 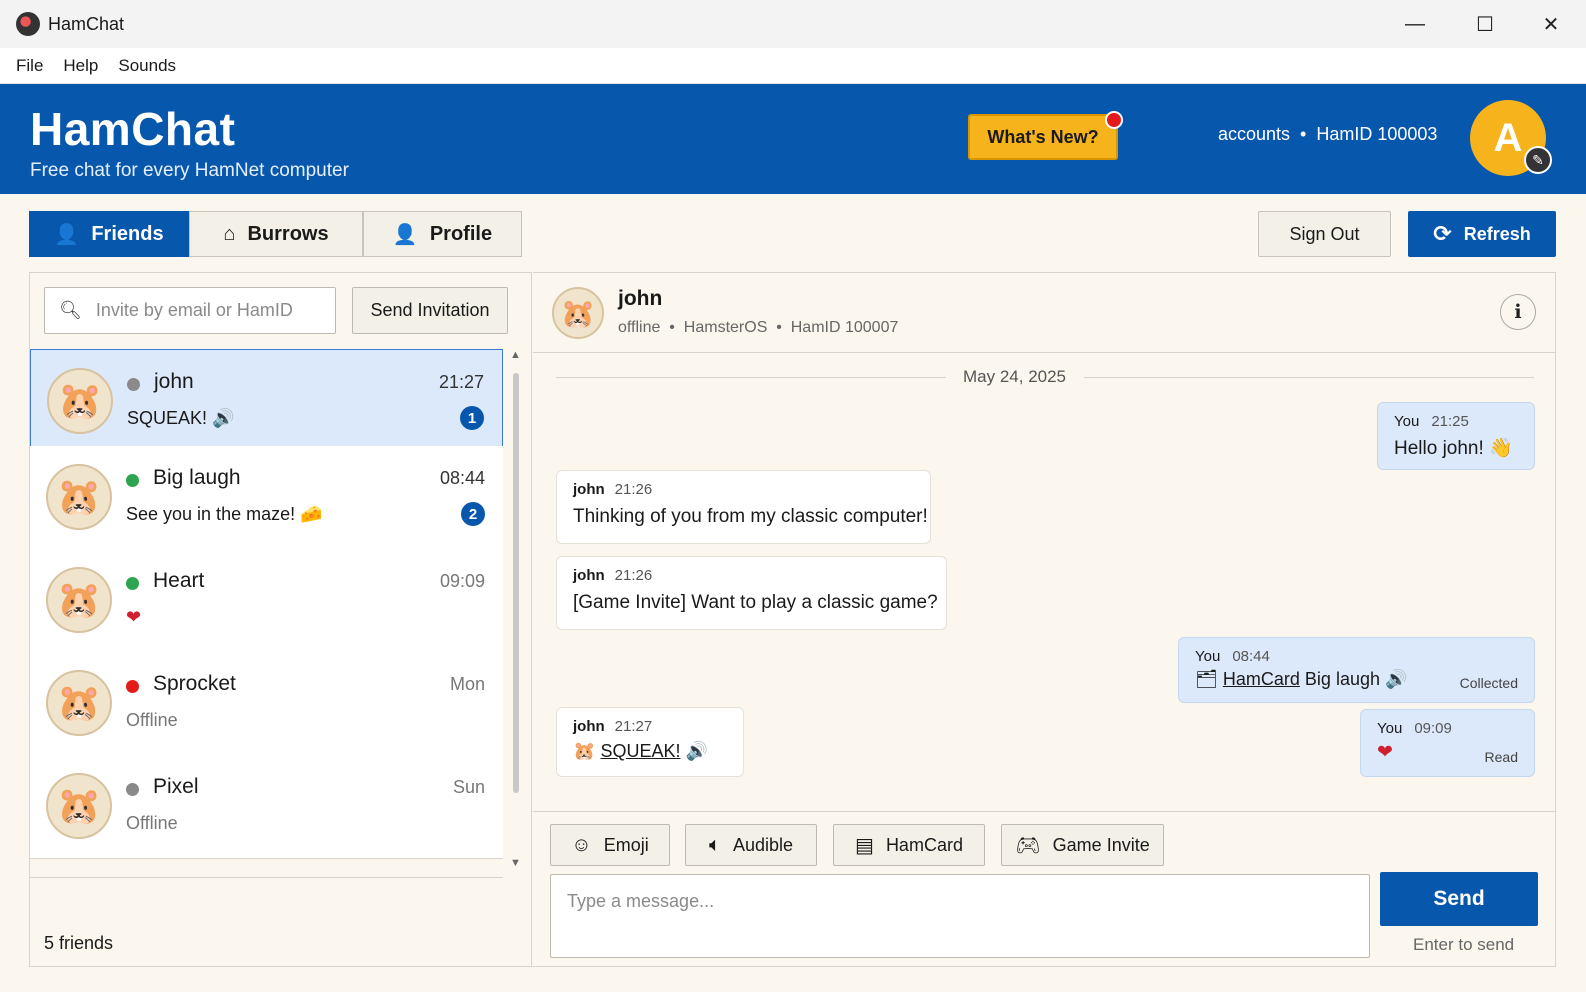 I want to click on refresh-button: ⟳ Refresh, so click(x=1482, y=234).